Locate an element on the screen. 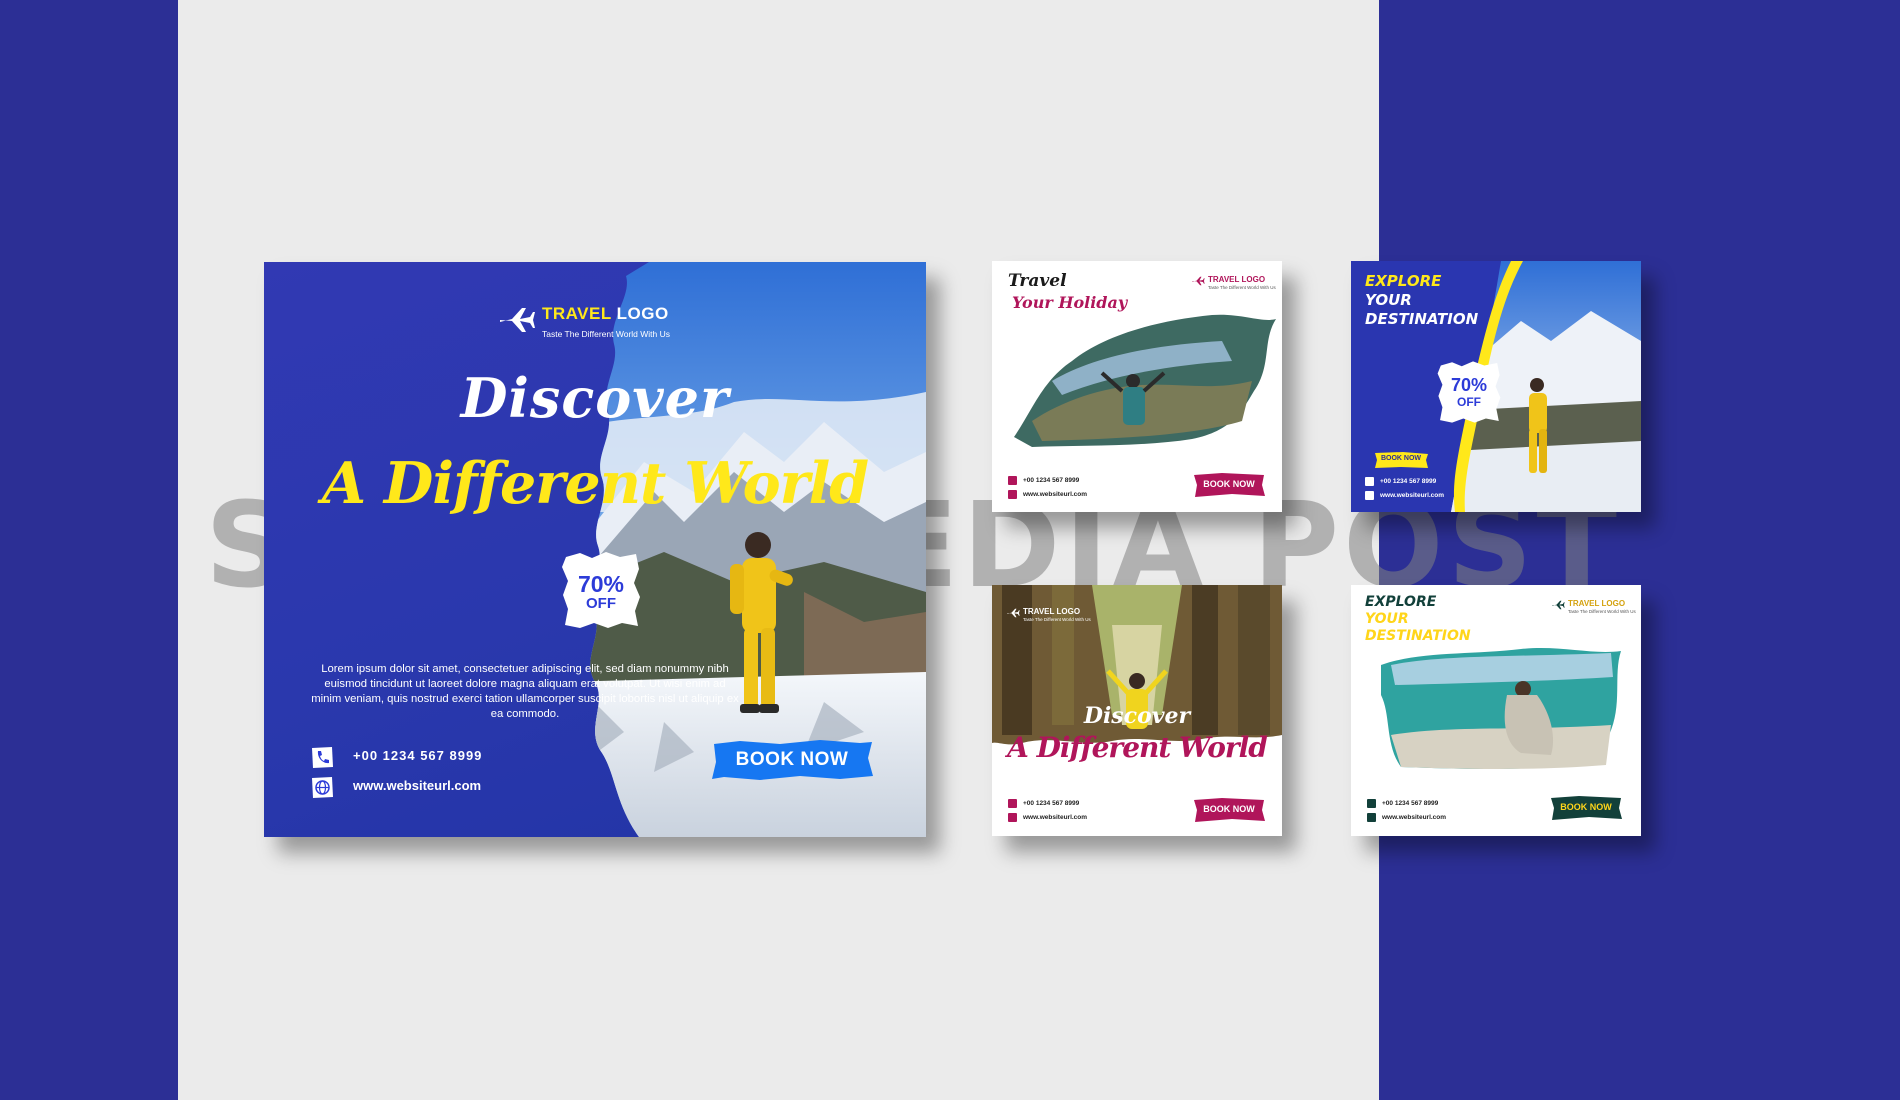 The image size is (1900, 1100). headline-your-holiday: Your Holiday is located at coordinates (1070, 302).